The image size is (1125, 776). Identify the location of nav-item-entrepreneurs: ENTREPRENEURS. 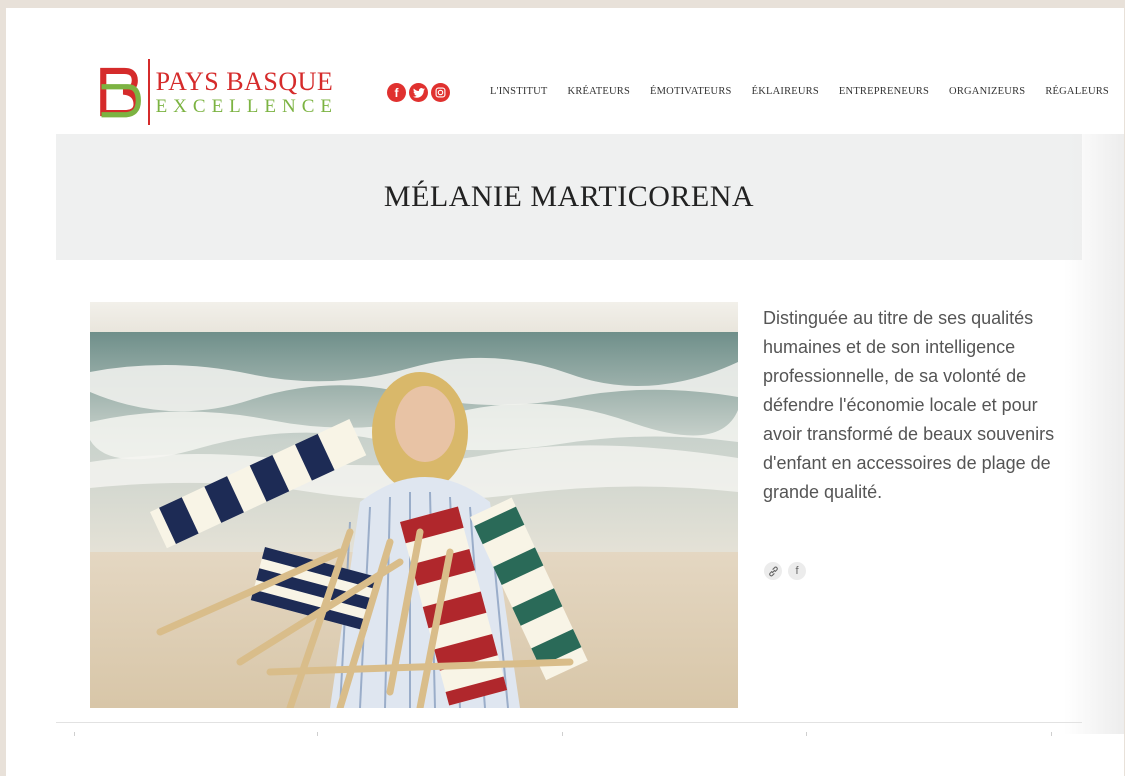
(884, 91).